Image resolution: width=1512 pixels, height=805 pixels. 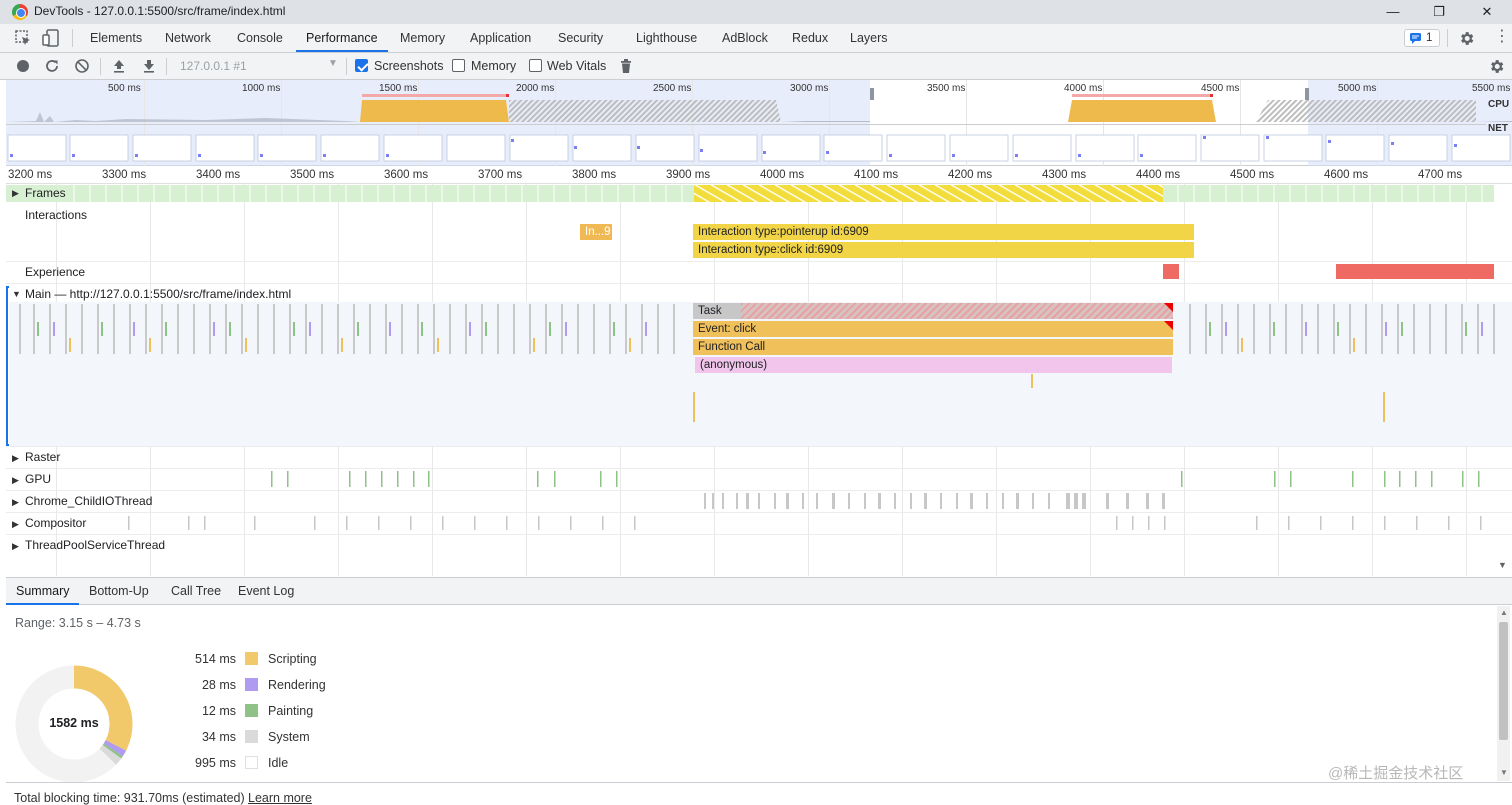 I want to click on screenshots-checkbox, so click(x=361, y=65).